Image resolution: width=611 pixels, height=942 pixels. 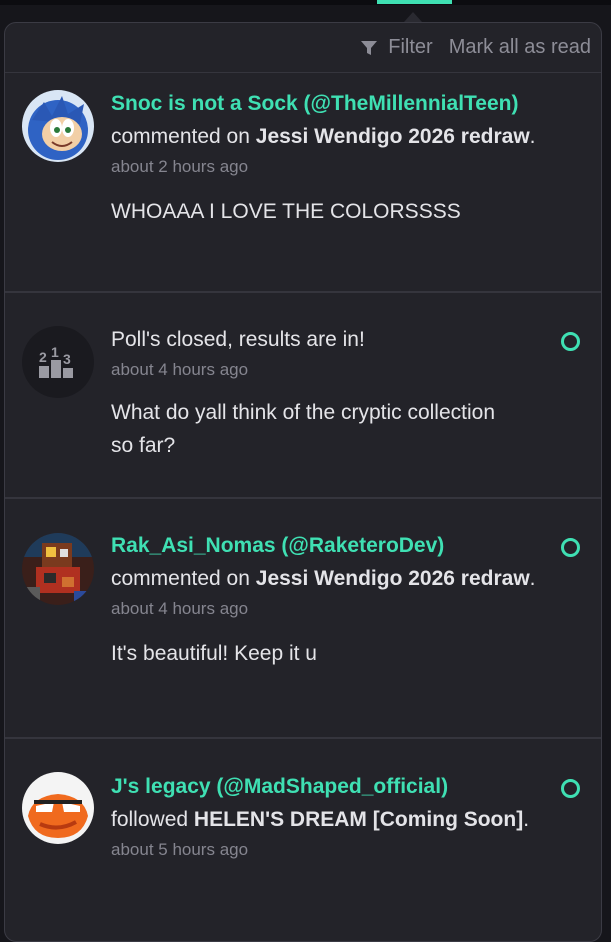 I want to click on filter-label: Filter, so click(x=410, y=47).